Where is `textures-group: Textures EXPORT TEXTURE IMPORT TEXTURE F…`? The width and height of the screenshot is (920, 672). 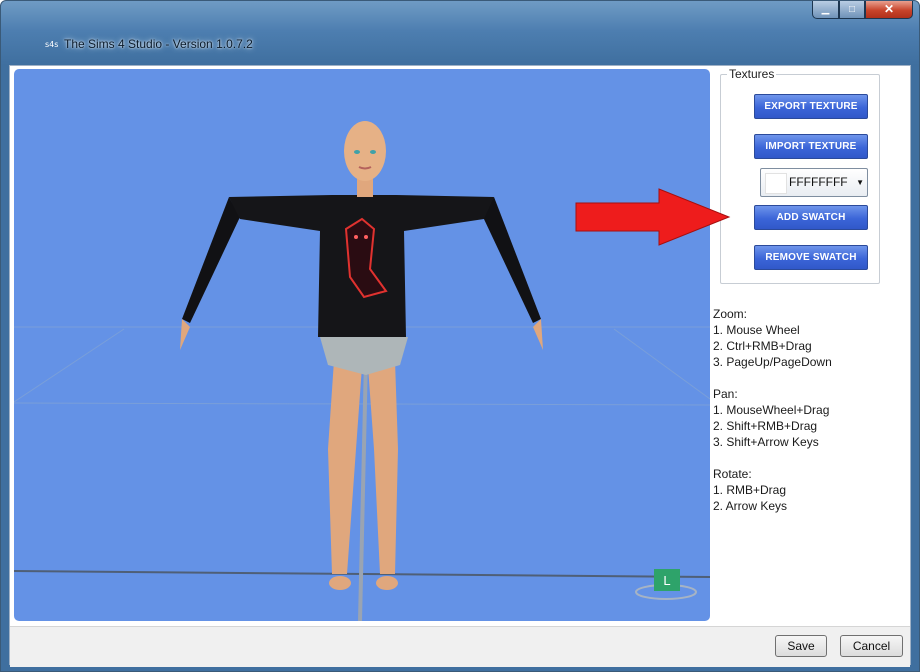
textures-group: Textures EXPORT TEXTURE IMPORT TEXTURE F… is located at coordinates (800, 175).